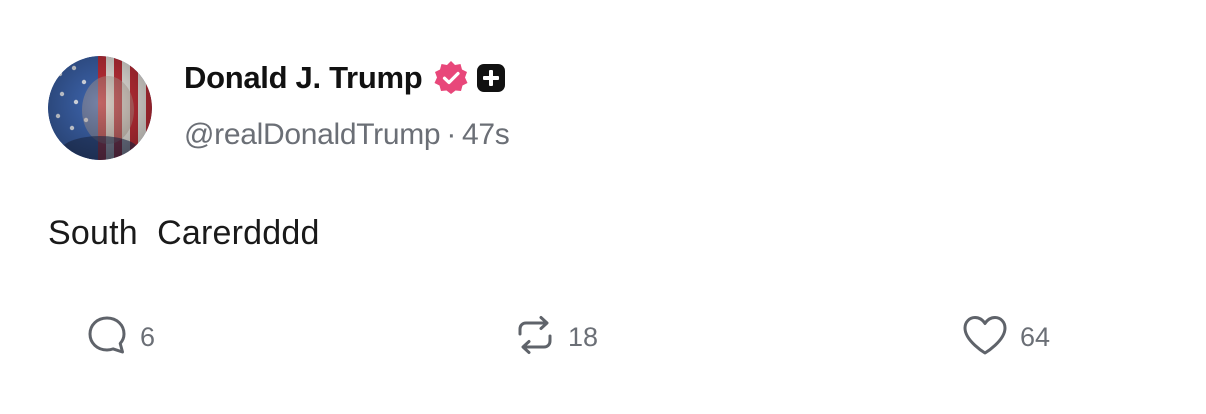  I want to click on author-handle: @realDonaldTrump, so click(312, 135).